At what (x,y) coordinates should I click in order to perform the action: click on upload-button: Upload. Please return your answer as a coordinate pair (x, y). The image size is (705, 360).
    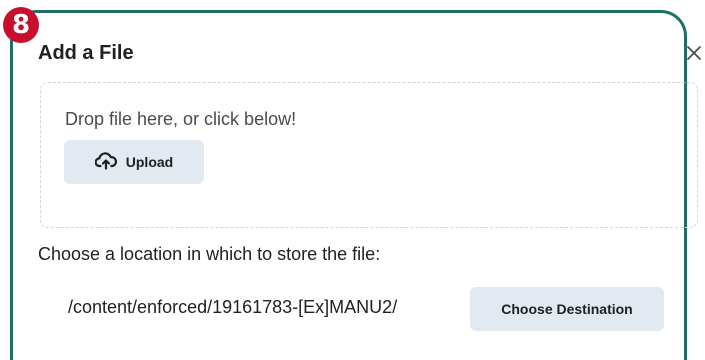
    Looking at the image, I should click on (134, 162).